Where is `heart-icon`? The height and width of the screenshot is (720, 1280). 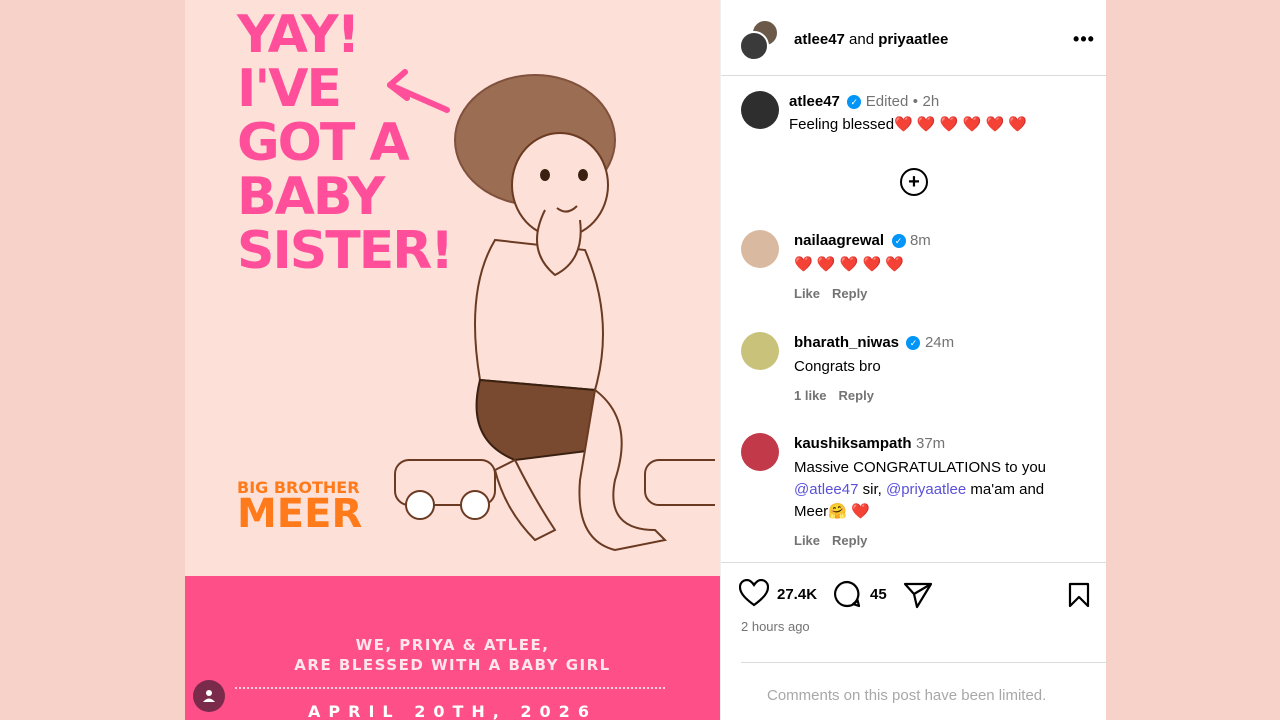
heart-icon is located at coordinates (754, 593).